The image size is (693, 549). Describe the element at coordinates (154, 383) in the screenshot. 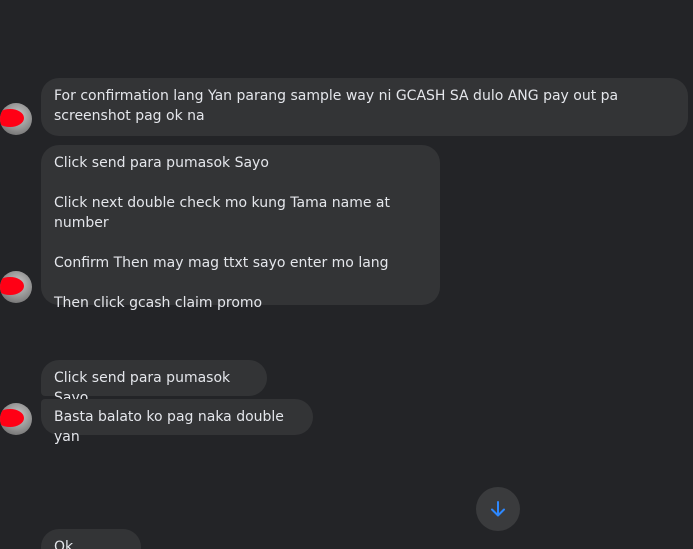

I see `message-bubble: Click send para pumasok Sayo` at that location.